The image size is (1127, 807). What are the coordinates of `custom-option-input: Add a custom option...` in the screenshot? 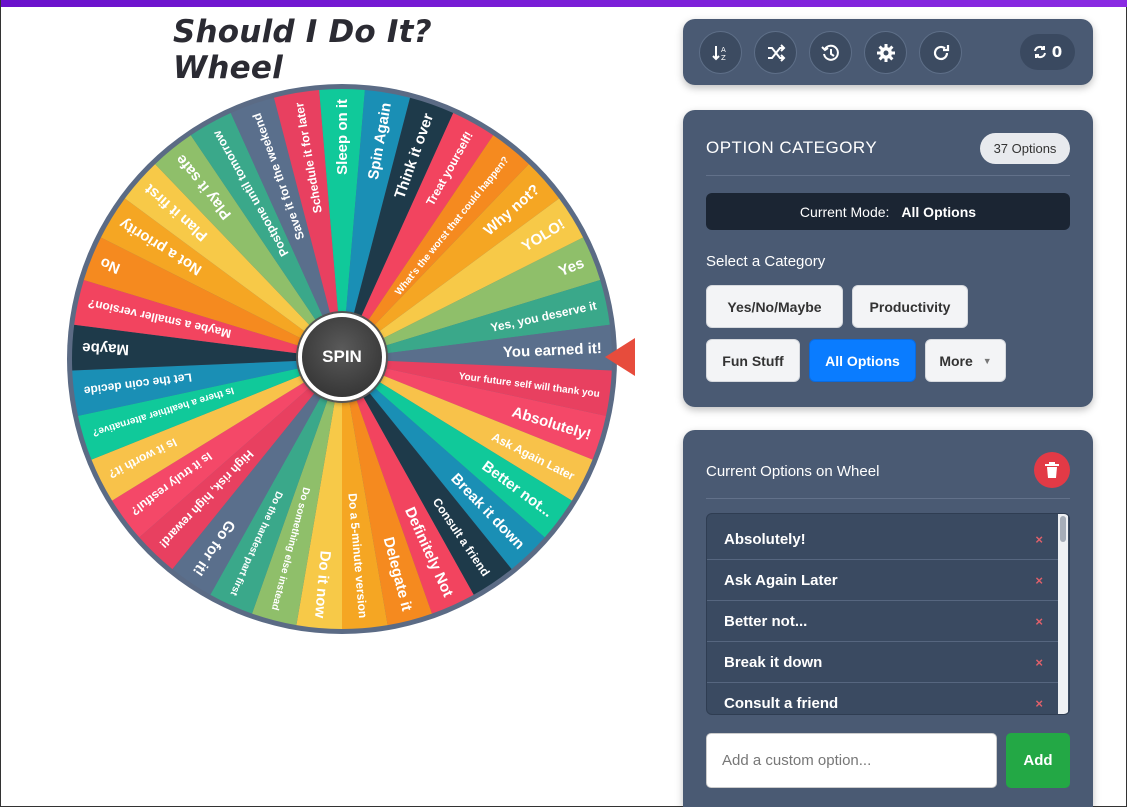 It's located at (851, 760).